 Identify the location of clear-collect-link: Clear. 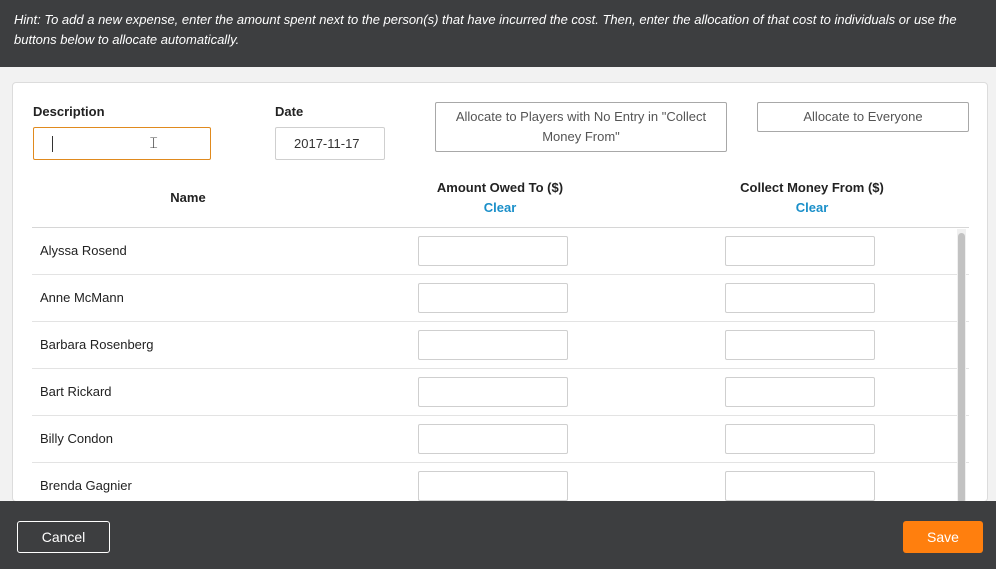
(812, 207).